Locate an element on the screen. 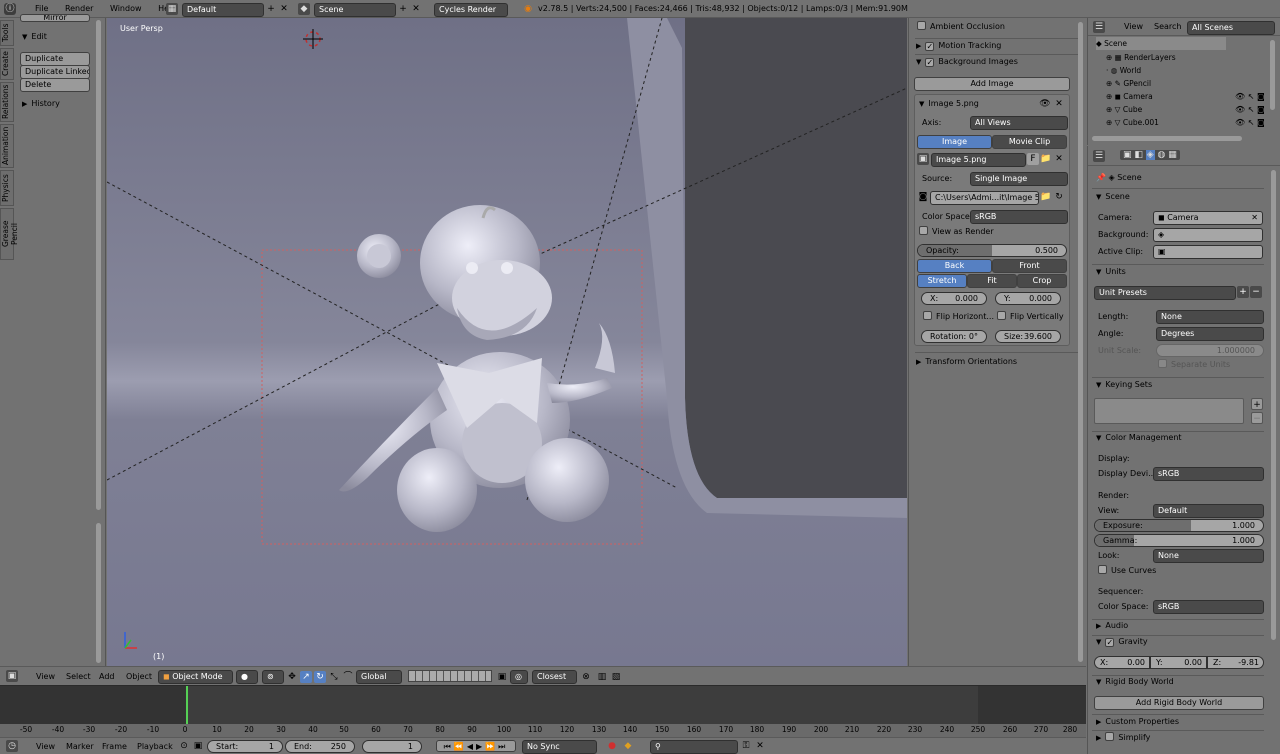 The height and width of the screenshot is (754, 1280). edit-panel-header: ▼ Edit is located at coordinates (34, 37).